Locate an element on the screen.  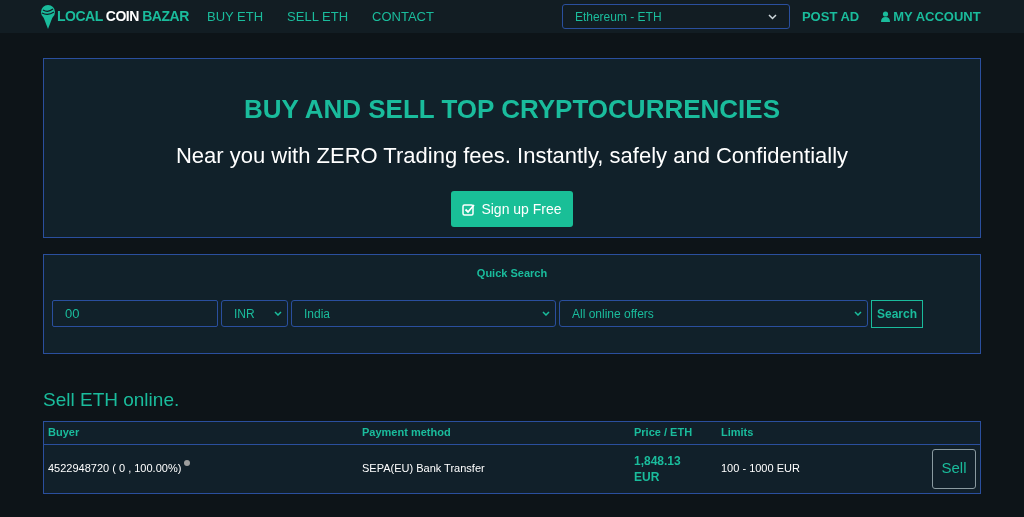
logo-icon is located at coordinates (48, 16).